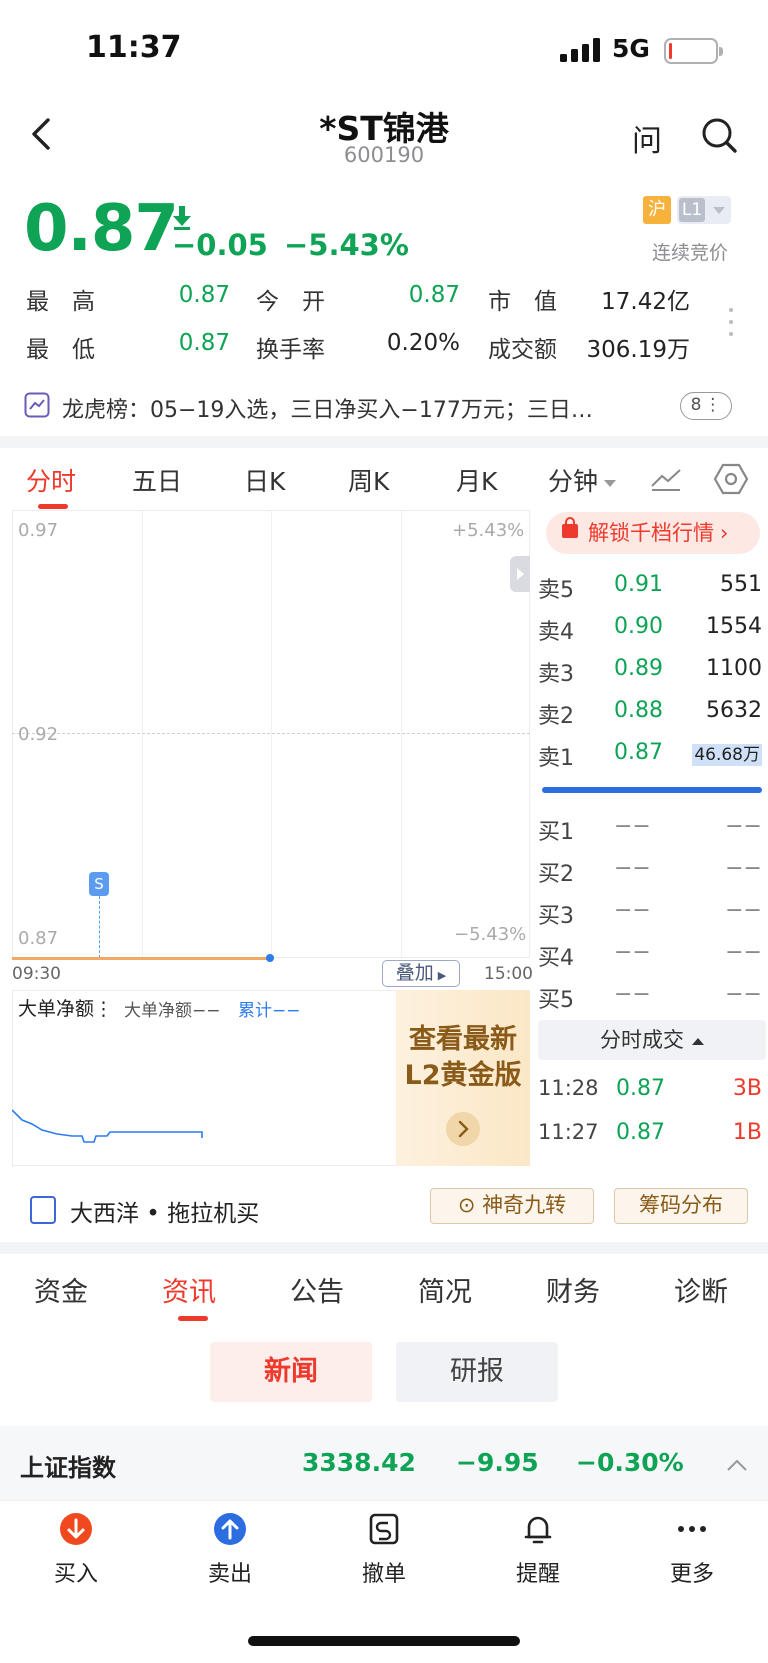 The width and height of the screenshot is (768, 1663). I want to click on ask-price: 0.90, so click(638, 626).